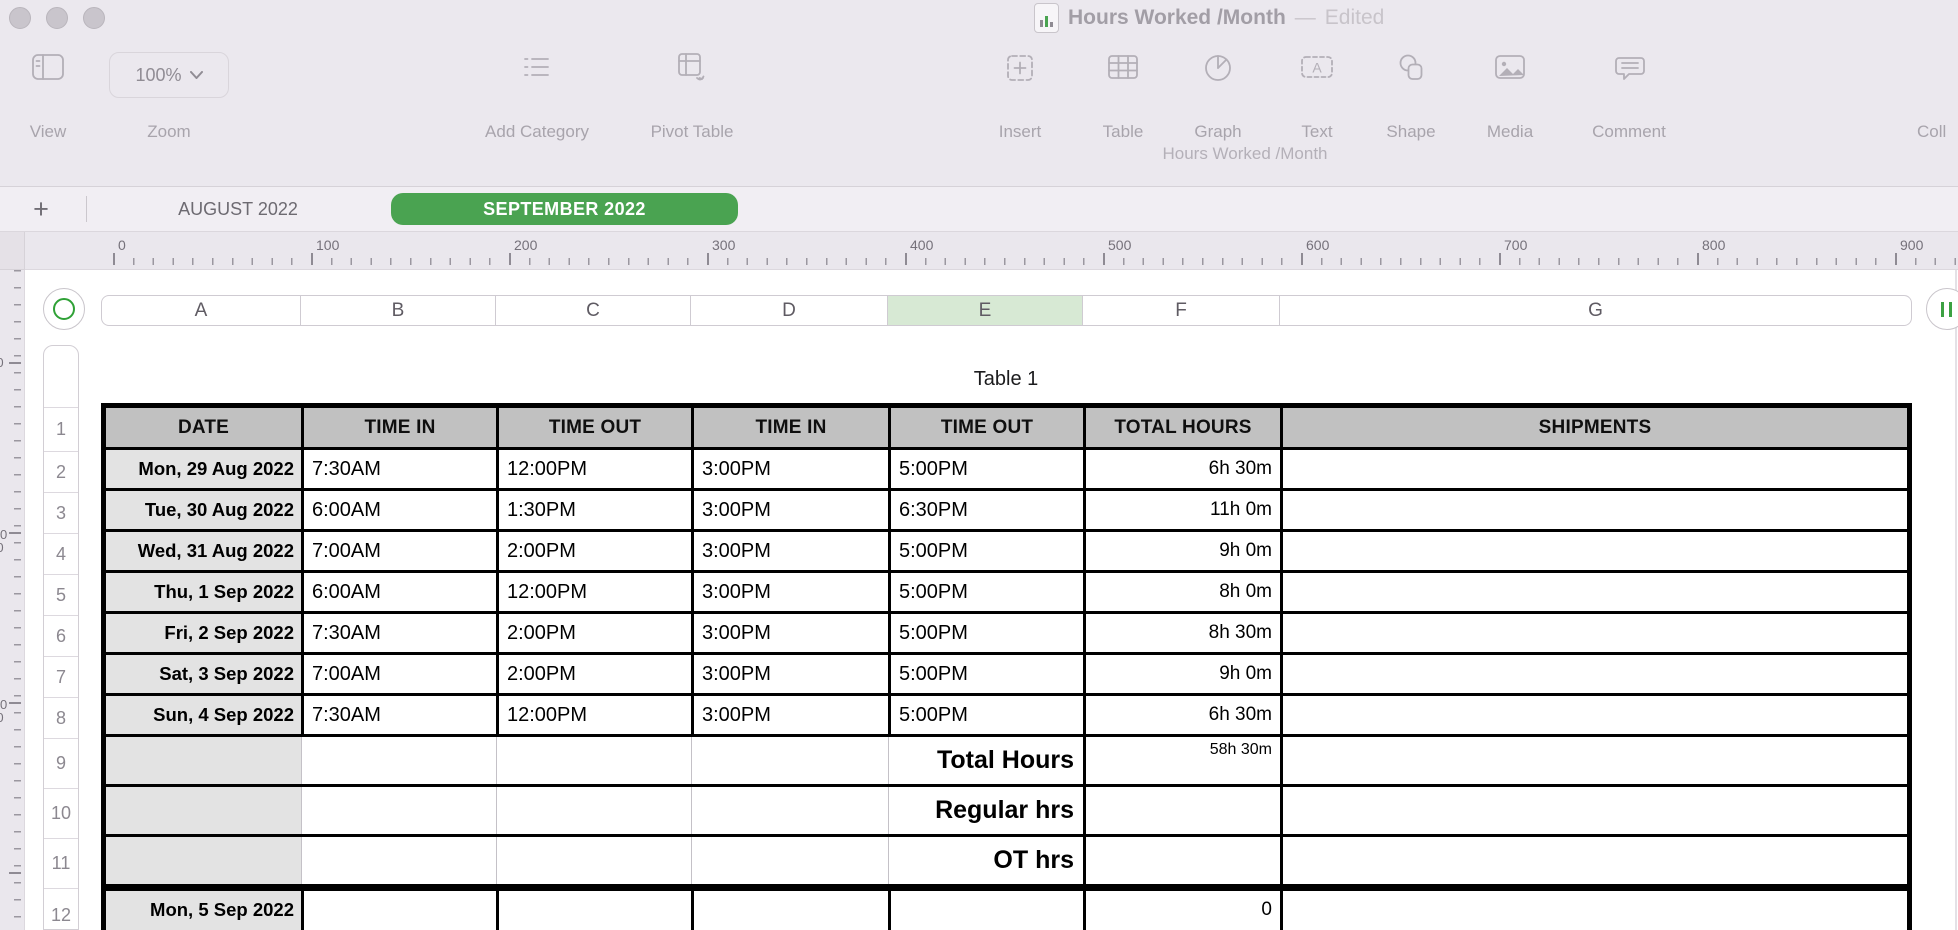 Image resolution: width=1958 pixels, height=930 pixels. I want to click on cell-date: Mon, 29 Aug 2022, so click(203, 469).